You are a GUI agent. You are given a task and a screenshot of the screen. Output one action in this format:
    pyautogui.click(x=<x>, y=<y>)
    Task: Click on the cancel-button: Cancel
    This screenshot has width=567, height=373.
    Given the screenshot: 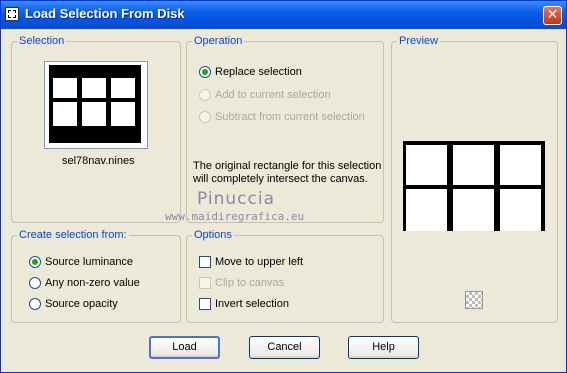 What is the action you would take?
    pyautogui.click(x=284, y=347)
    